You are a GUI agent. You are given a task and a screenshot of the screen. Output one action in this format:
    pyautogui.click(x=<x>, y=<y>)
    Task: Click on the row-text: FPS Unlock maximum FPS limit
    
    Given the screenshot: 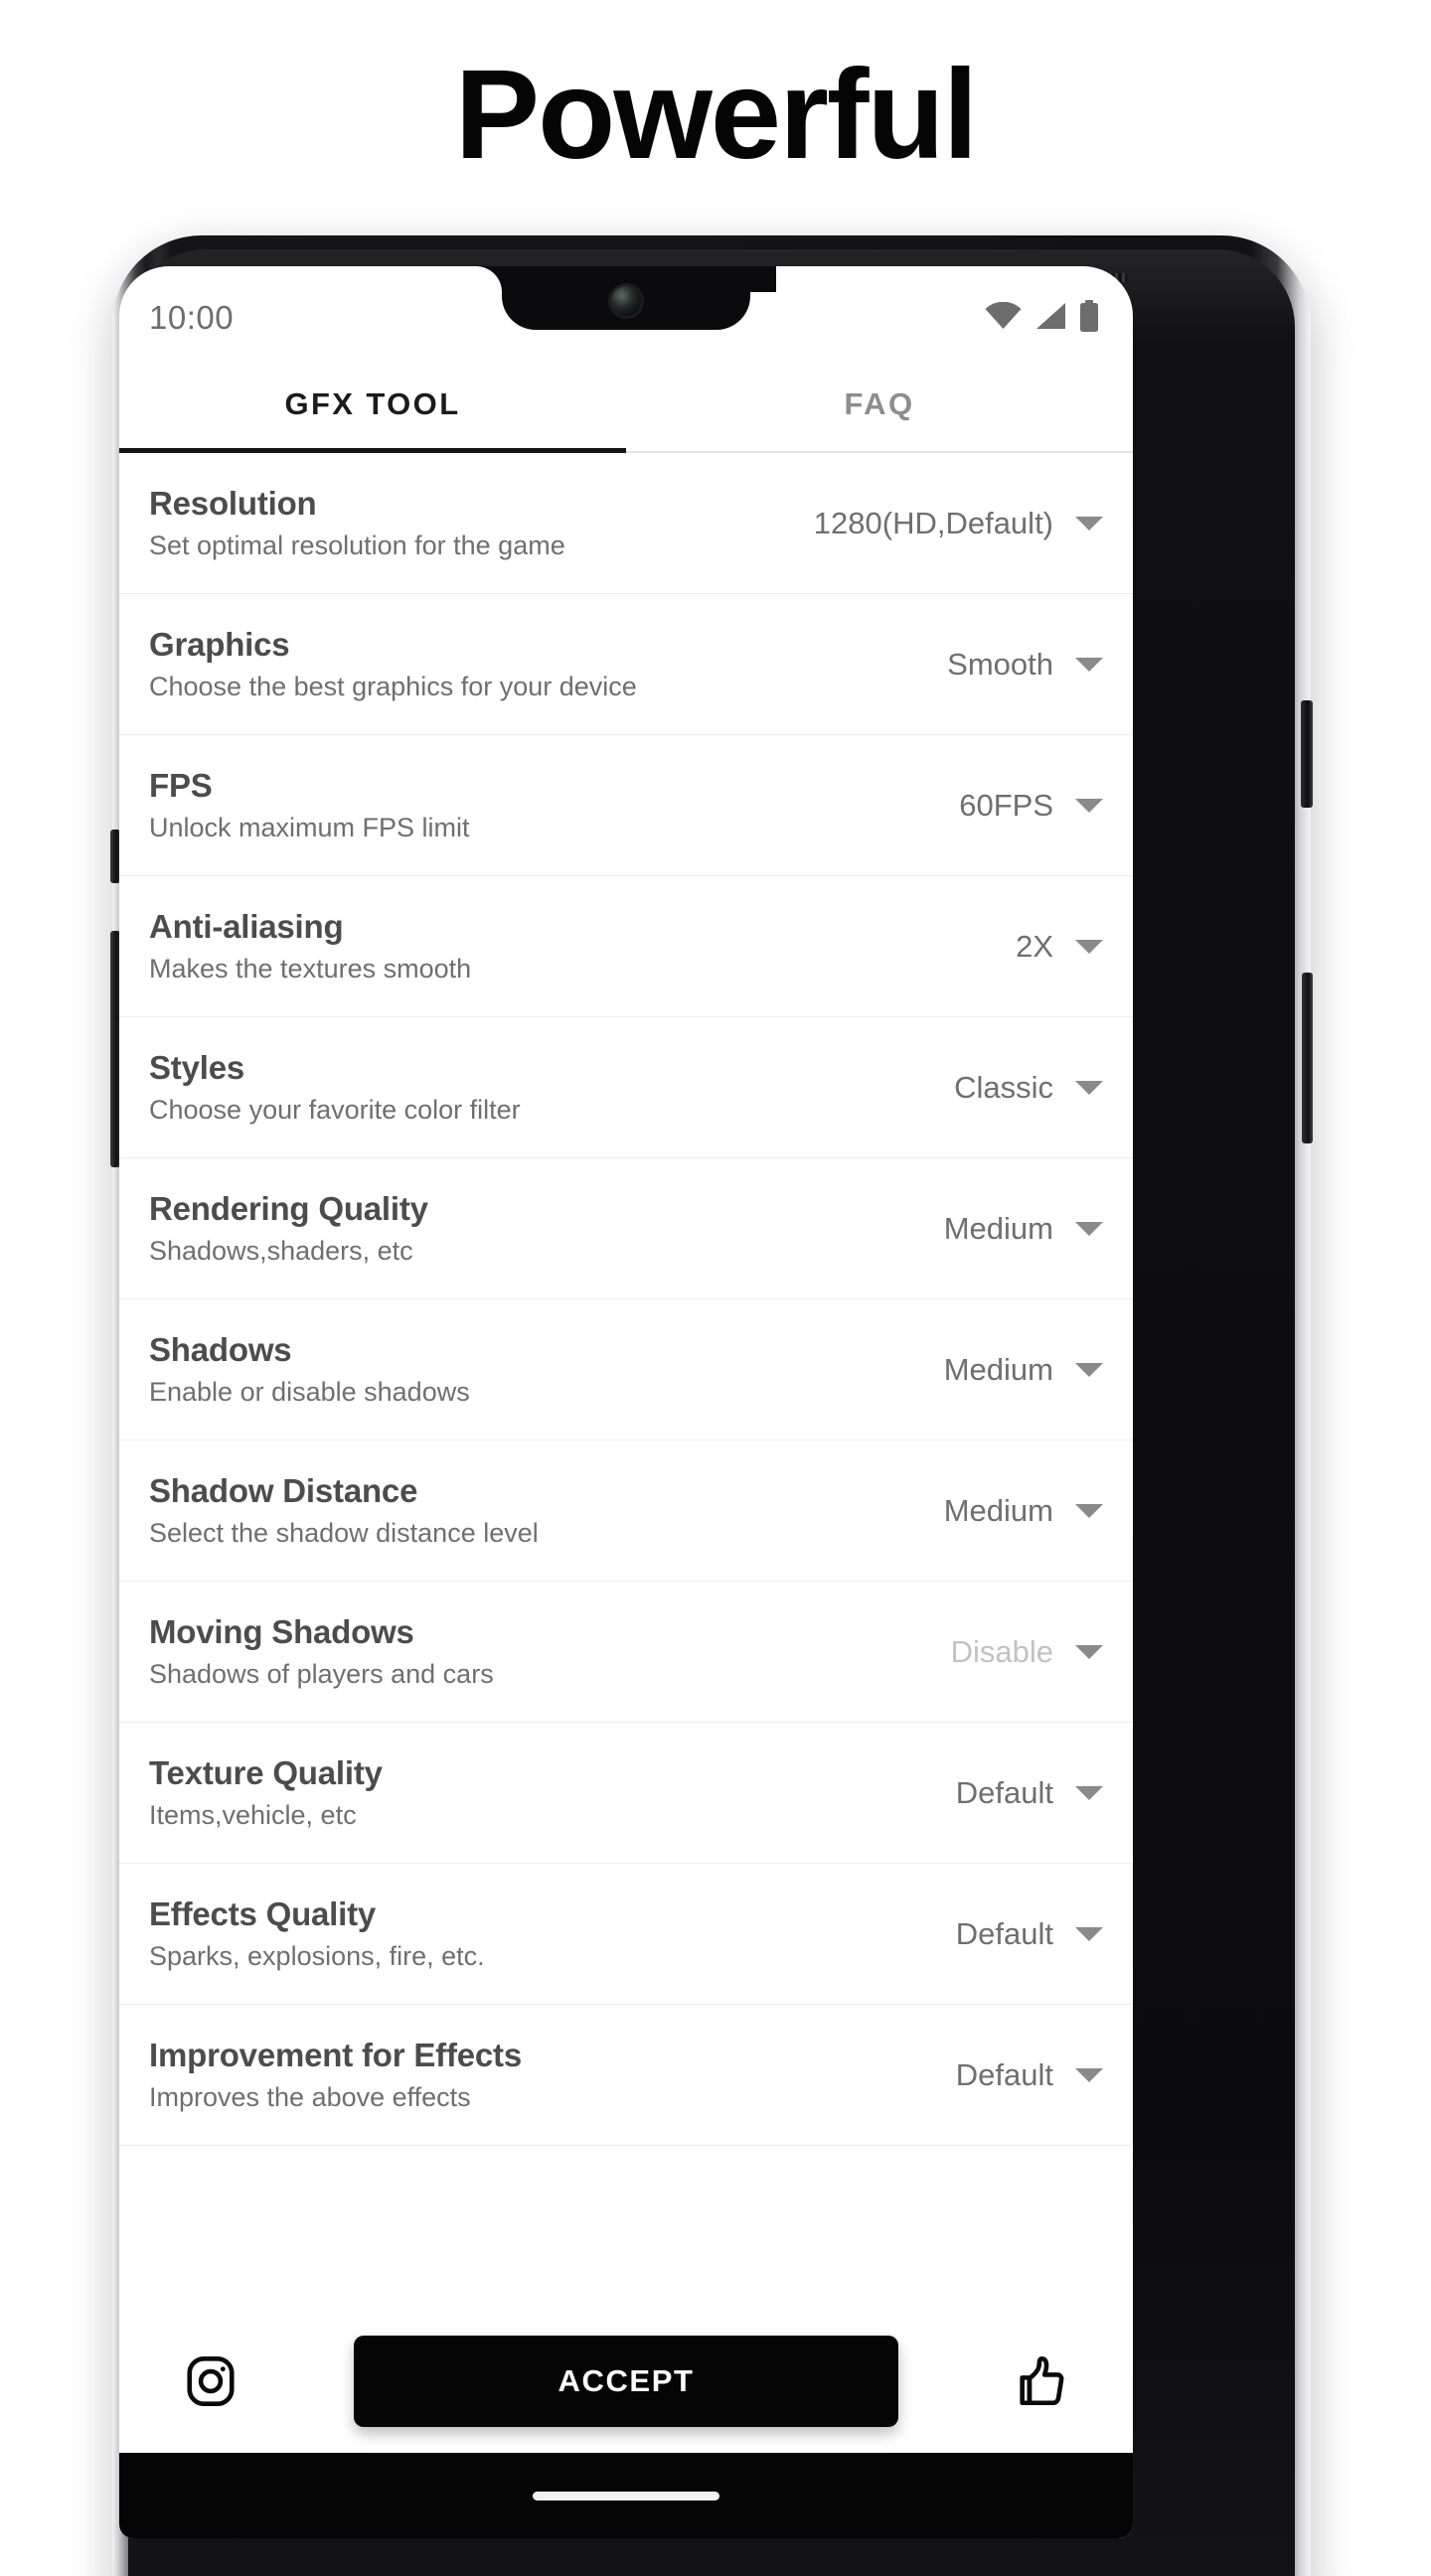 What is the action you would take?
    pyautogui.click(x=554, y=805)
    